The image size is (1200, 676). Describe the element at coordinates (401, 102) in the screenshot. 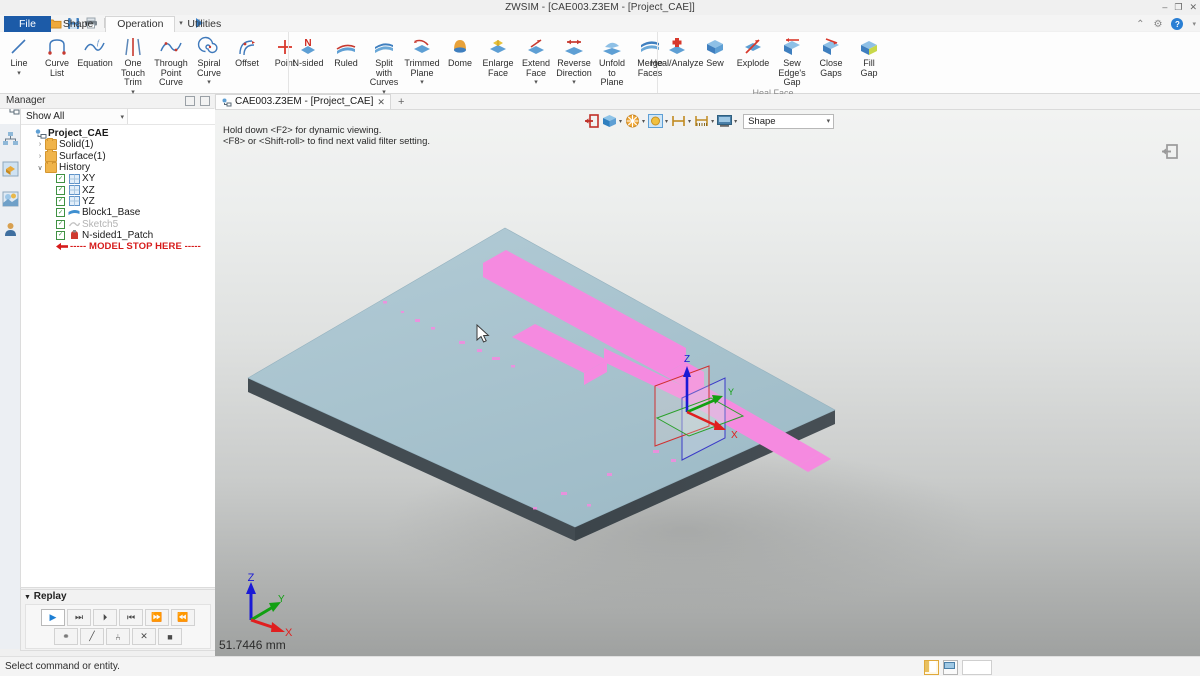

I see `new-tab-button: +` at that location.